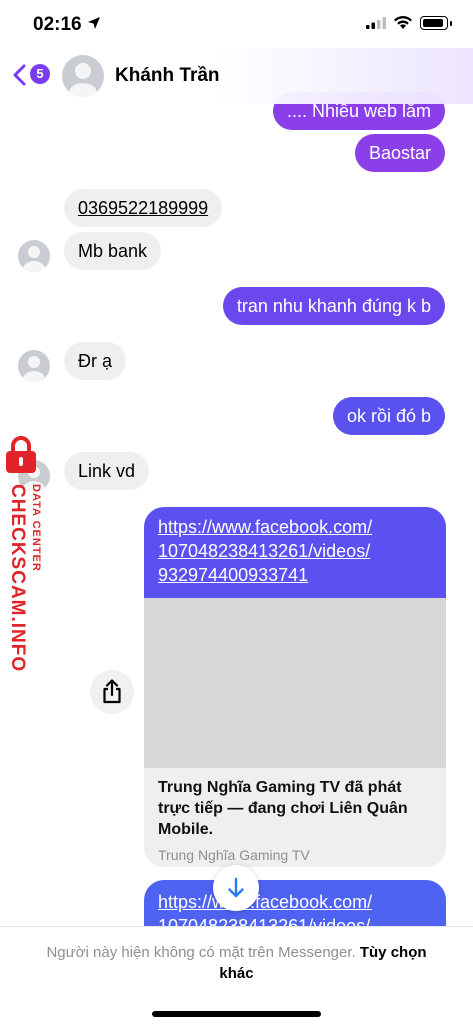 This screenshot has height=1024, width=473. I want to click on watermark-text: CHECKSCAM.INFO, so click(17, 578).